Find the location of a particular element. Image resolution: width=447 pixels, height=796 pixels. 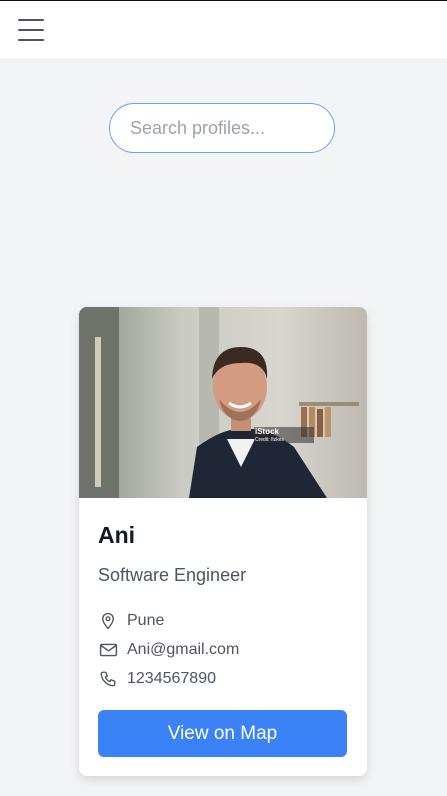

phone-icon is located at coordinates (108, 679).